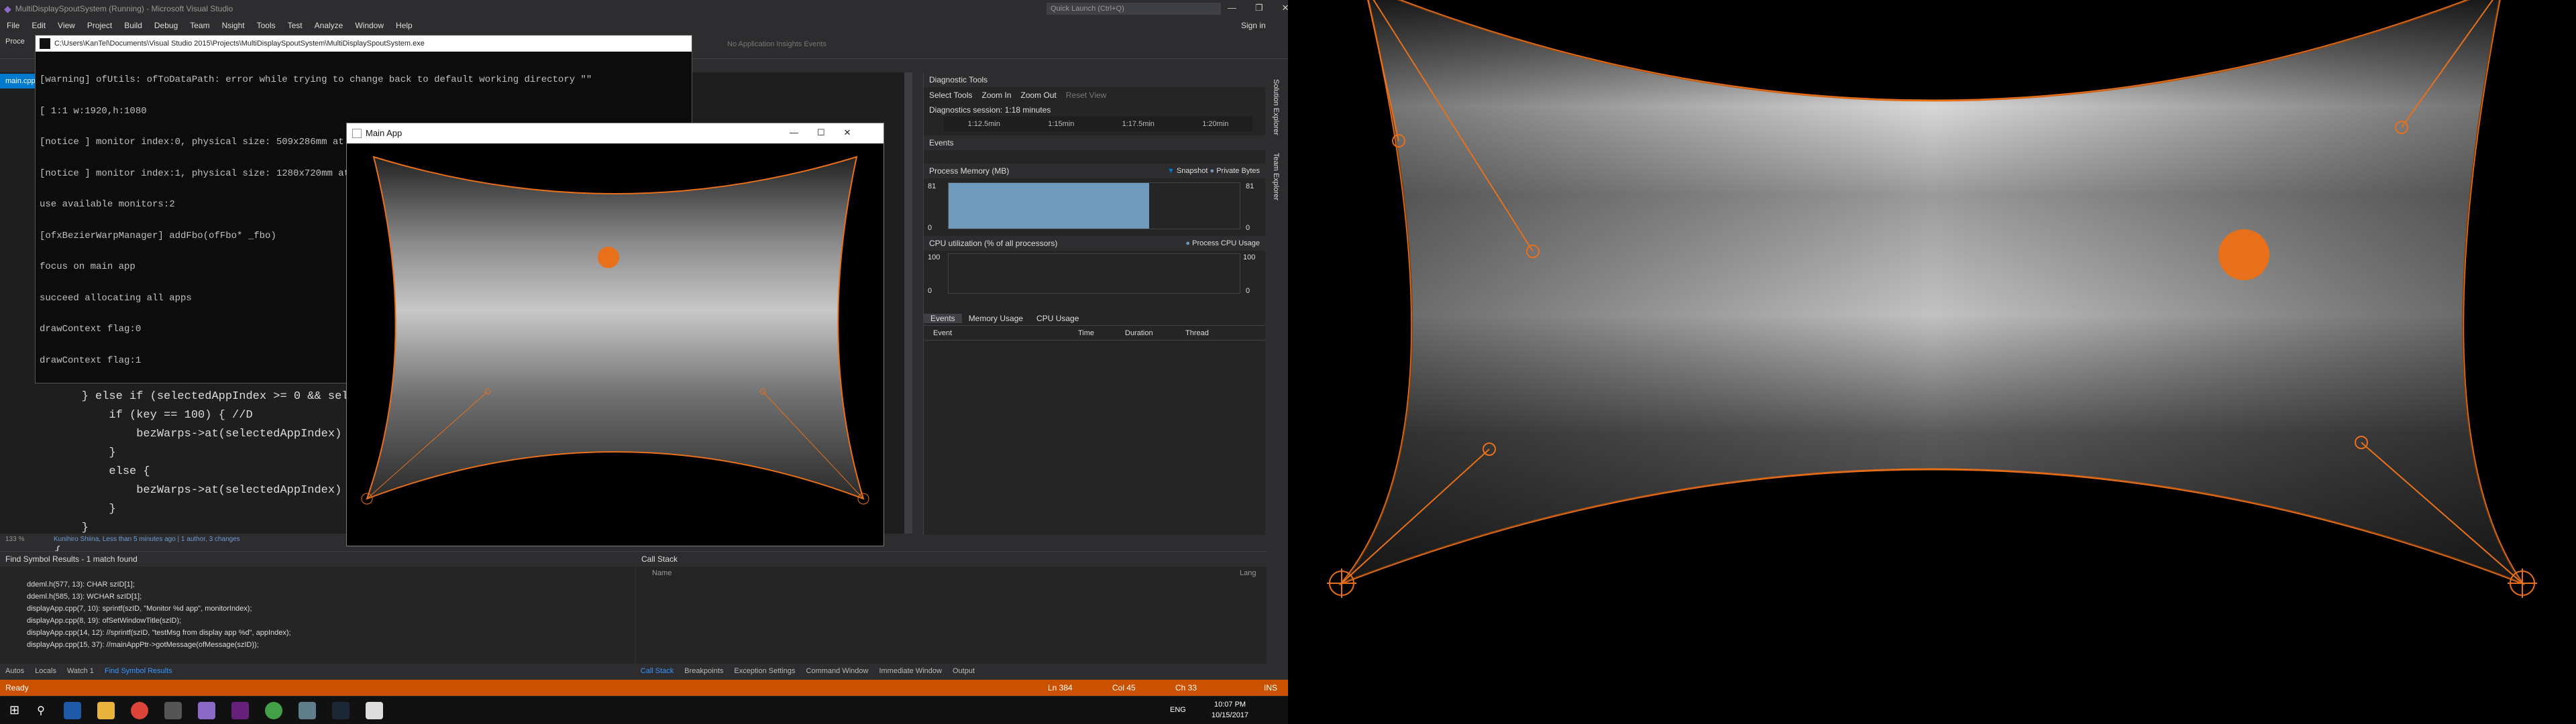 The image size is (2576, 724). I want to click on menu-test: Test, so click(295, 25).